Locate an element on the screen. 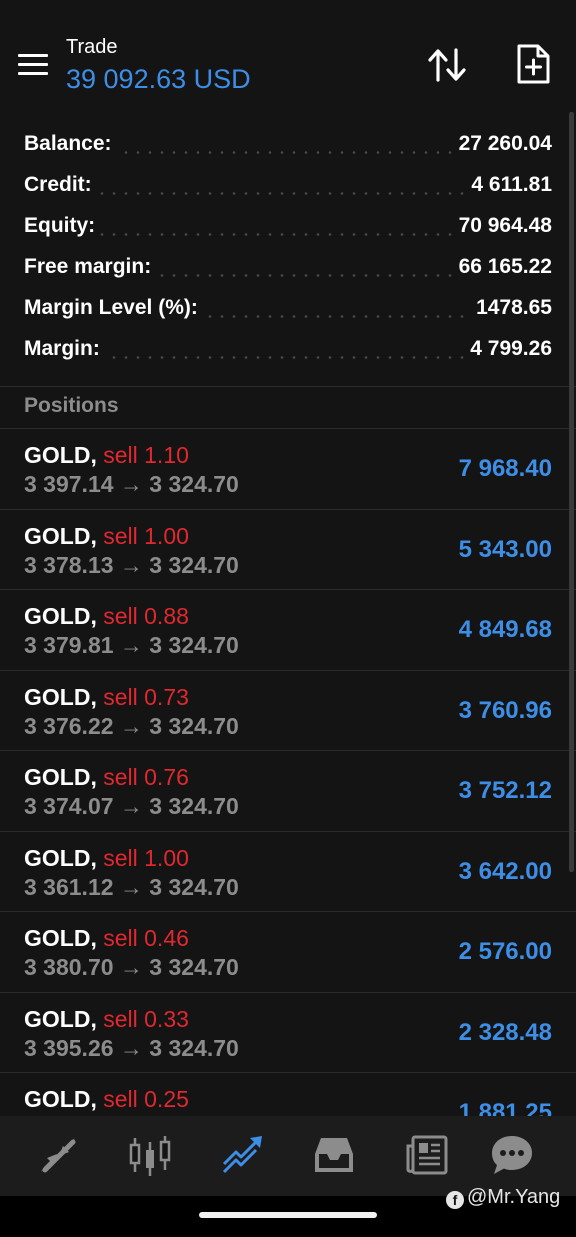 This screenshot has width=576, height=1237. summary-label: Margin Level (%): is located at coordinates (113, 308).